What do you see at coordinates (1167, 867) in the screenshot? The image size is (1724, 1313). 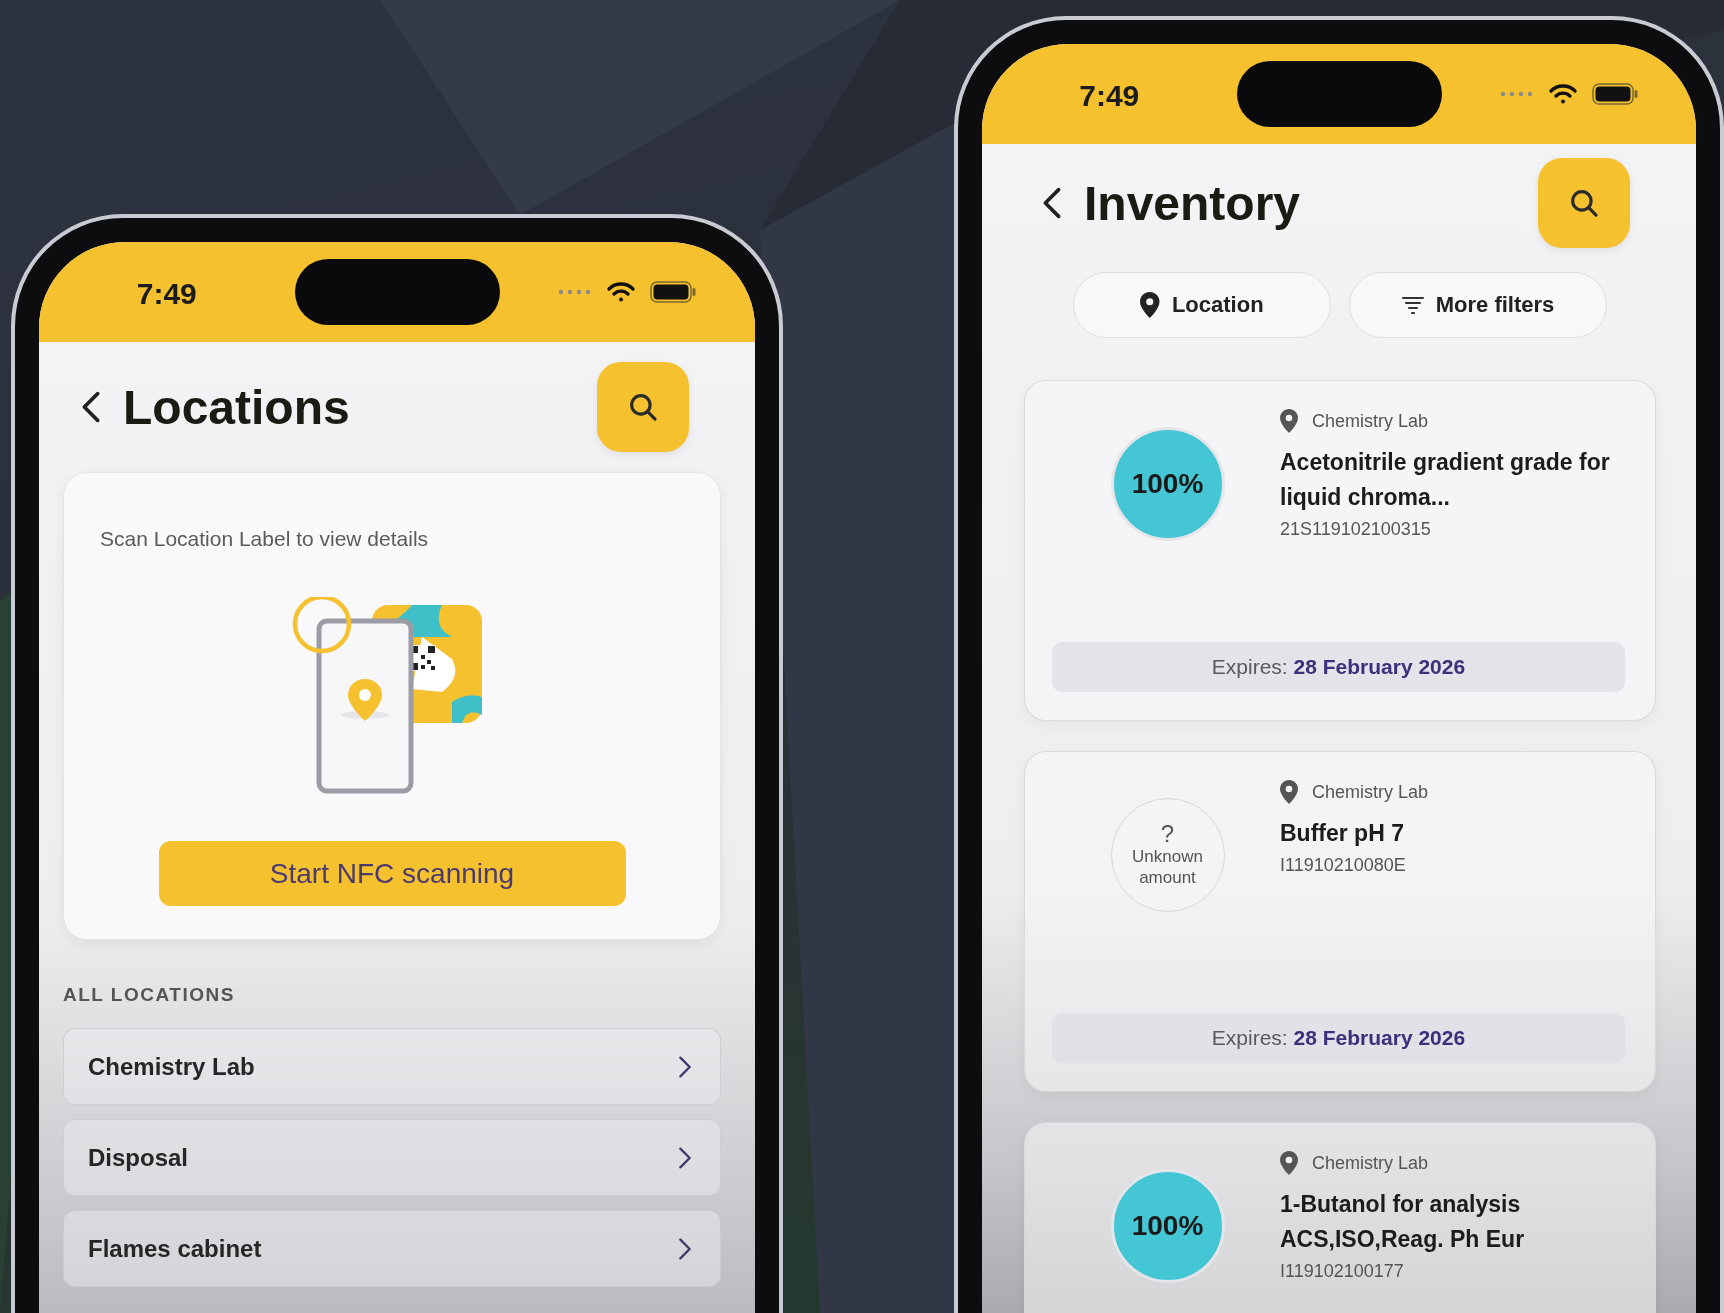 I see `amount-label: Unknown amount` at bounding box center [1167, 867].